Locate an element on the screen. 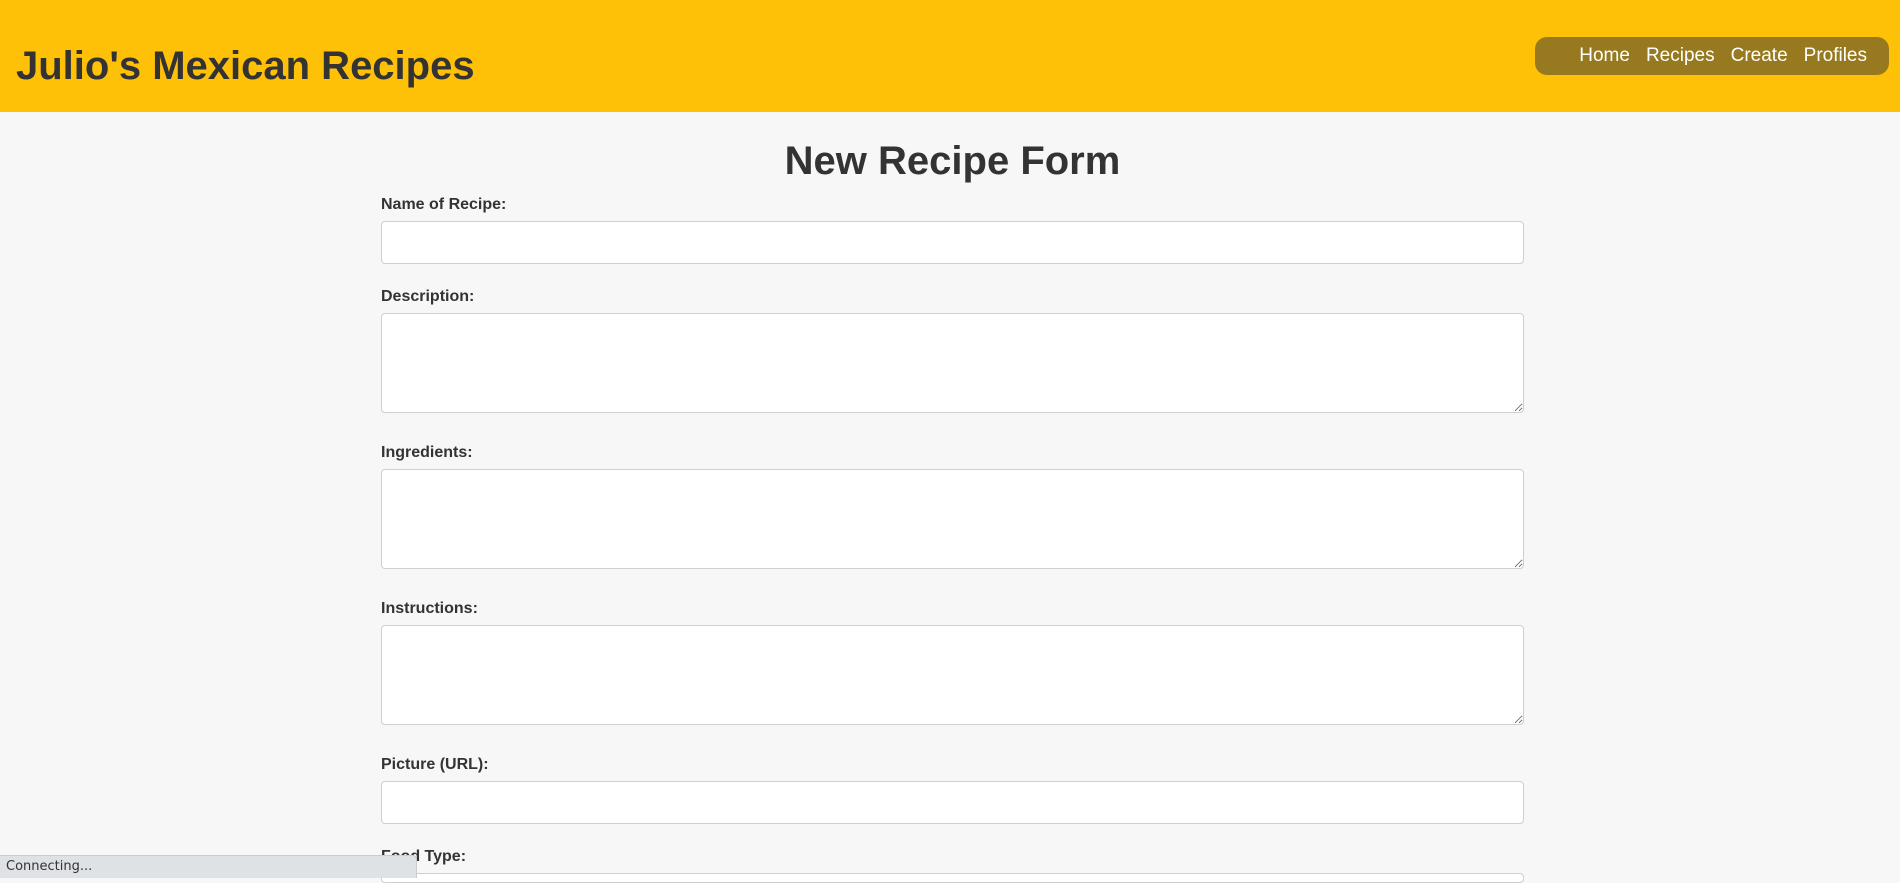 The image size is (1900, 883). nav-link-create: Create is located at coordinates (1759, 56).